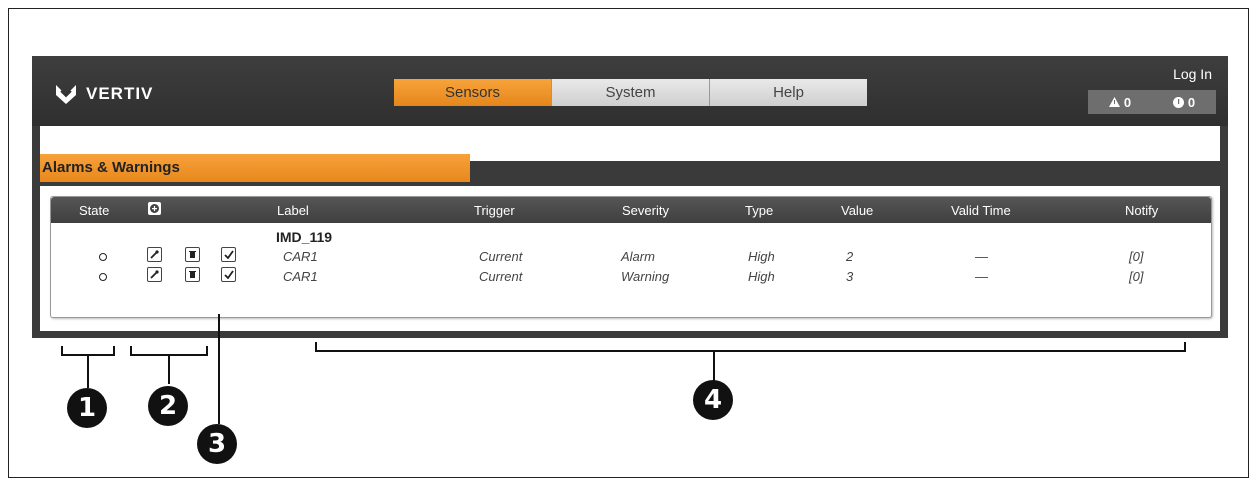  I want to click on vertiv-logo: VERTIV, so click(103, 94).